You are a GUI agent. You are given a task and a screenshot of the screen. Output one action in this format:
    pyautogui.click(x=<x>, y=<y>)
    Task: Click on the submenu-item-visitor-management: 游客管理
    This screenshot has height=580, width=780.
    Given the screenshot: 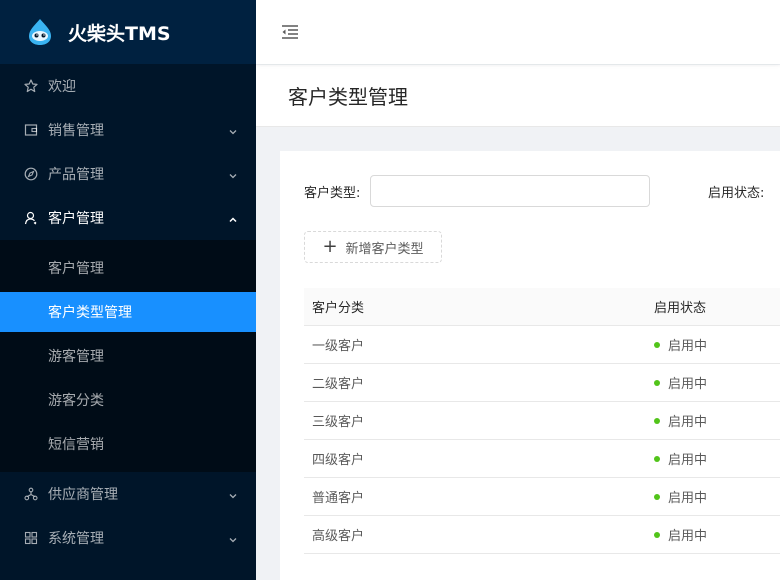 What is the action you would take?
    pyautogui.click(x=128, y=356)
    